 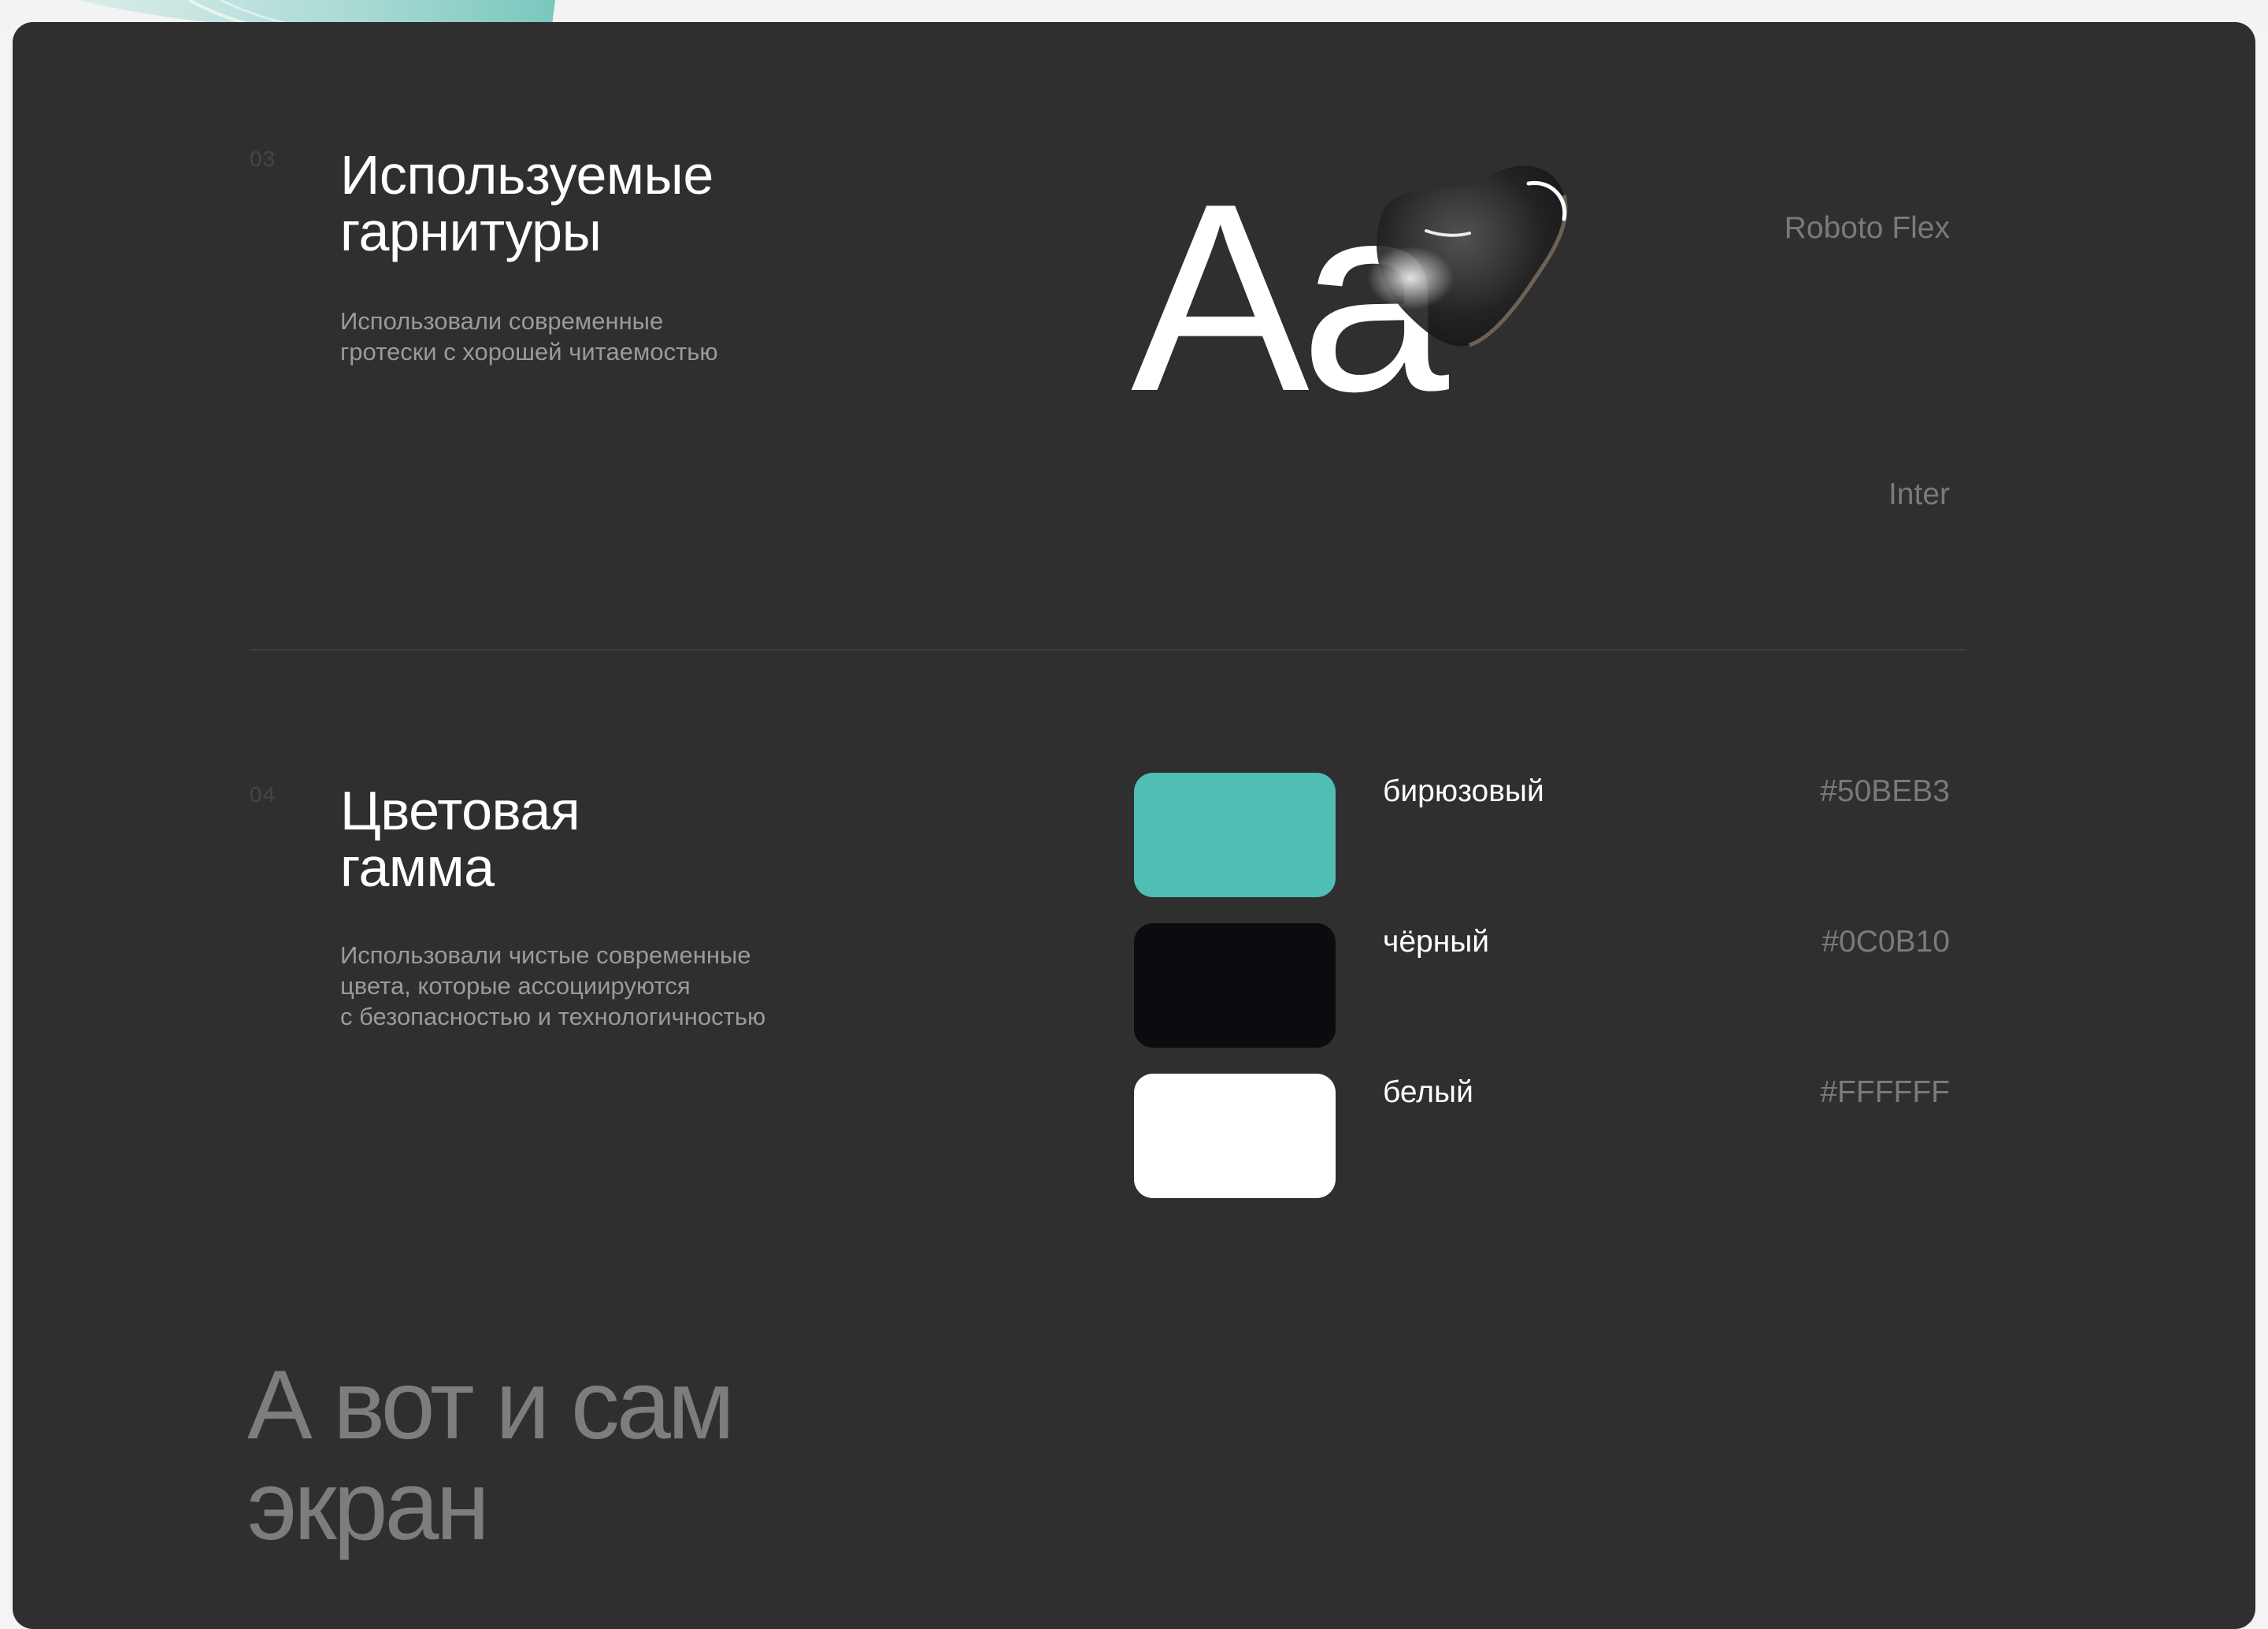 I want to click on screen-section-title: А вот и сам экран, so click(x=491, y=1455).